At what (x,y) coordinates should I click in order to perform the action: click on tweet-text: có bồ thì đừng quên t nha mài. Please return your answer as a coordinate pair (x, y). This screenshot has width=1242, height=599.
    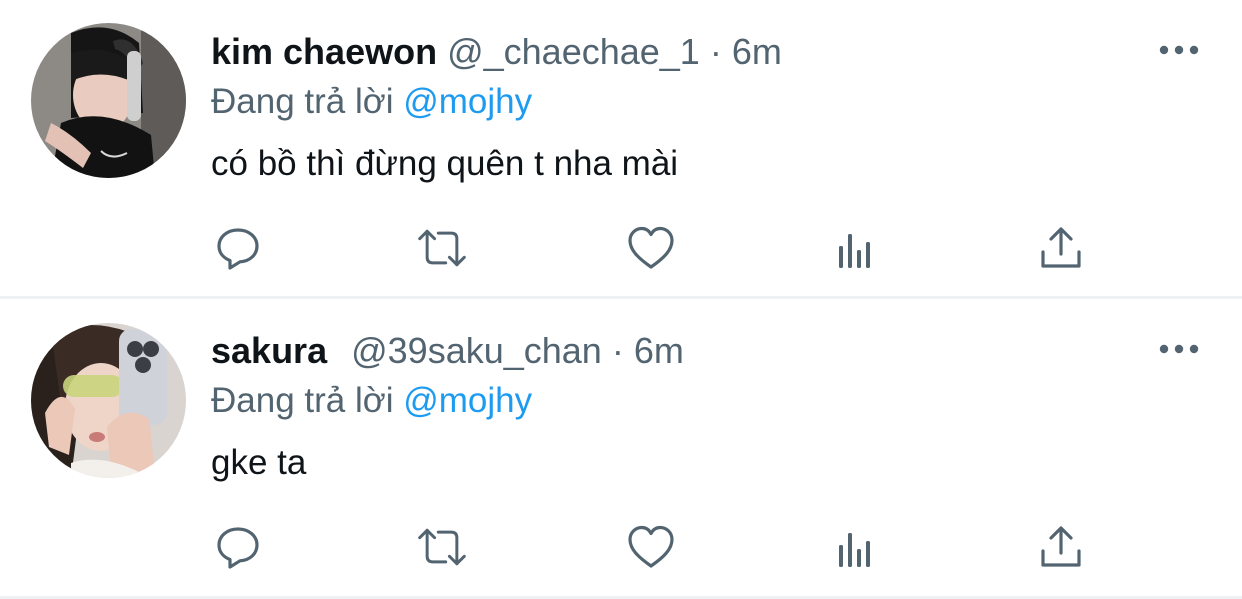
    Looking at the image, I should click on (445, 163).